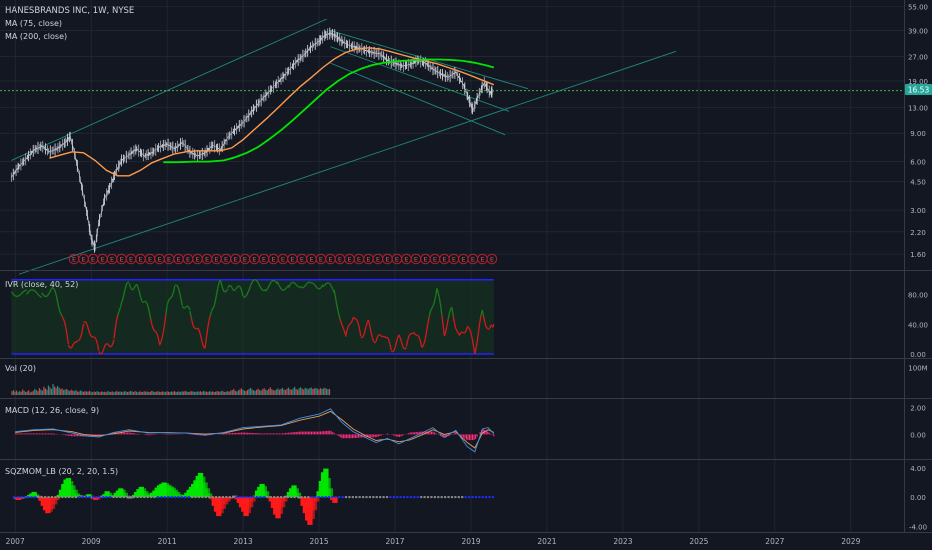 This screenshot has width=932, height=550. What do you see at coordinates (918, 408) in the screenshot?
I see `indicator-tick-label: 2.00` at bounding box center [918, 408].